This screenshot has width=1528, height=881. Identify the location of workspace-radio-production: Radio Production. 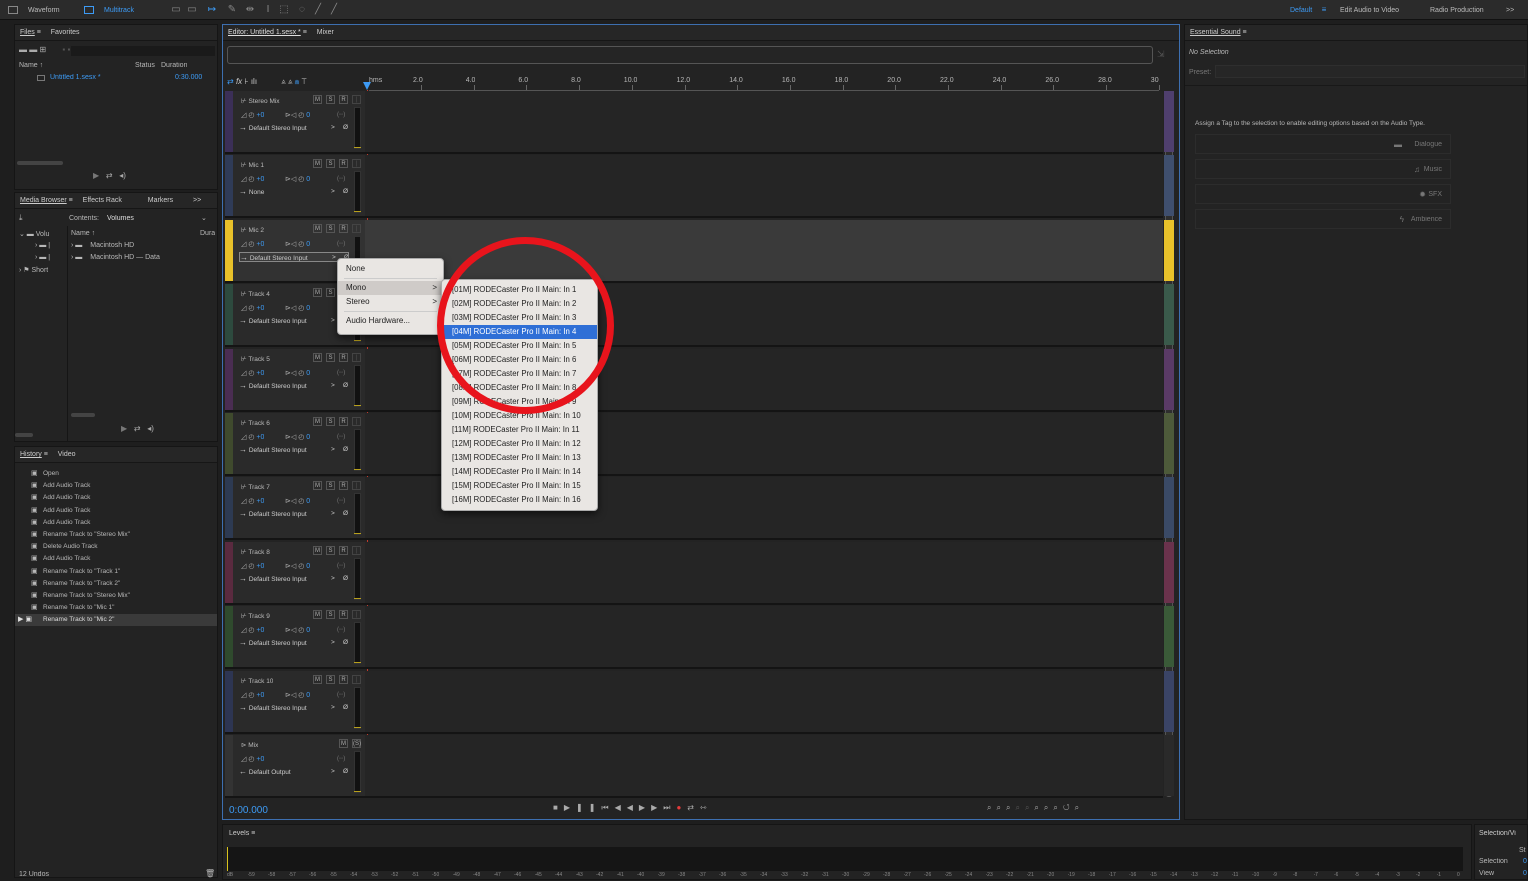
(1457, 10).